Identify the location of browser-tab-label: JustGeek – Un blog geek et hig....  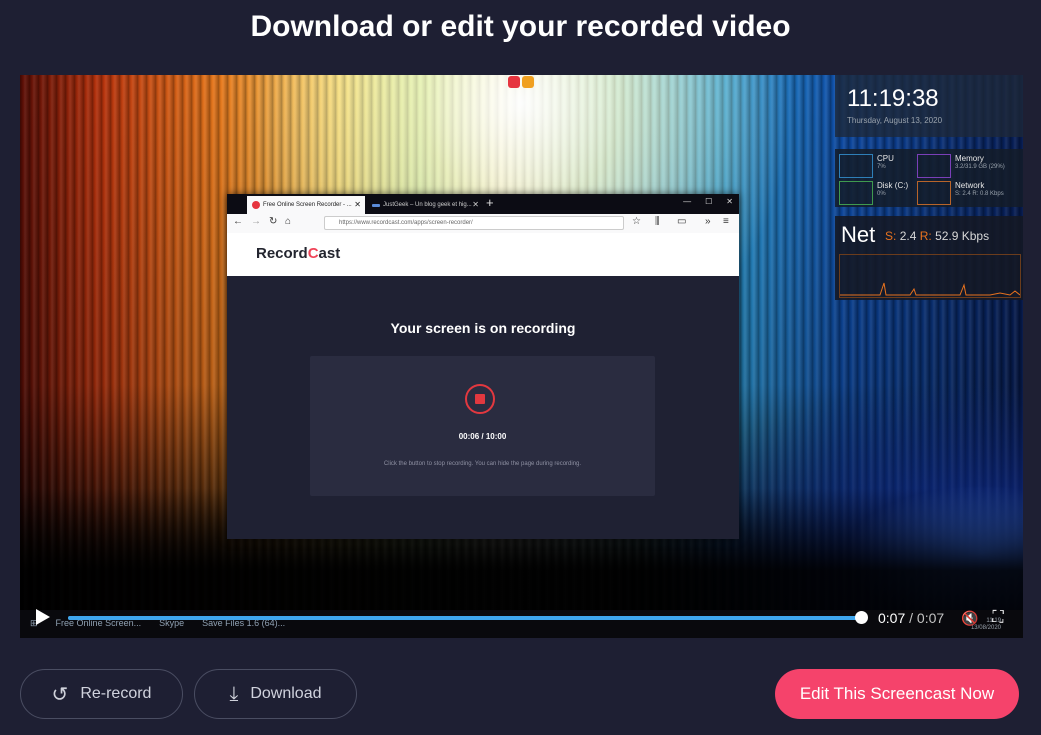
(427, 205).